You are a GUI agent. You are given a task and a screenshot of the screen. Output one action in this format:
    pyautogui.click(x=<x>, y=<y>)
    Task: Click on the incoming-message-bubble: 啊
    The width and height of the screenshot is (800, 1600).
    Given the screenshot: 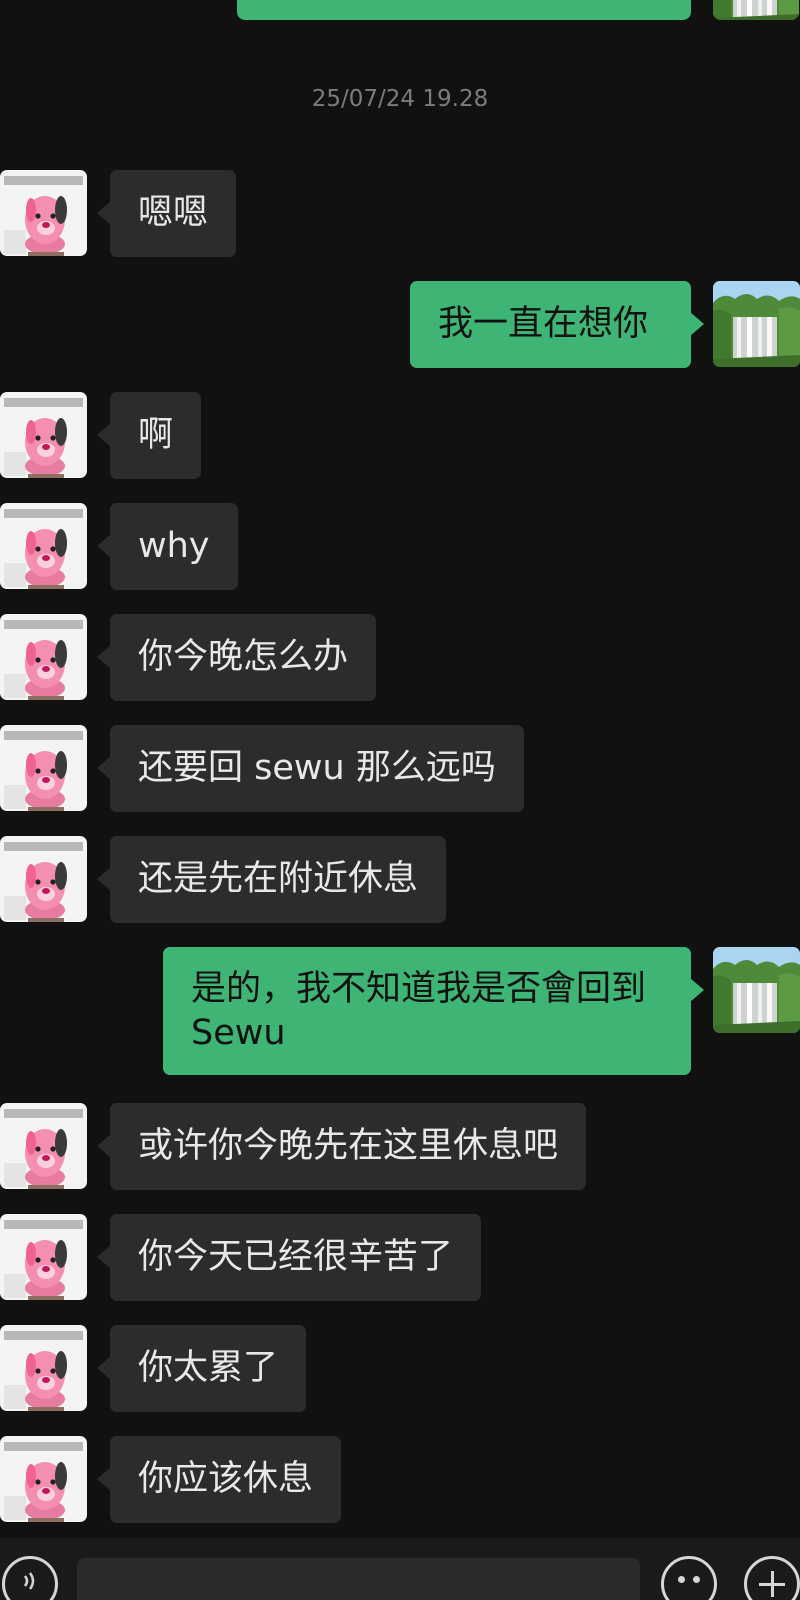 What is the action you would take?
    pyautogui.click(x=149, y=435)
    